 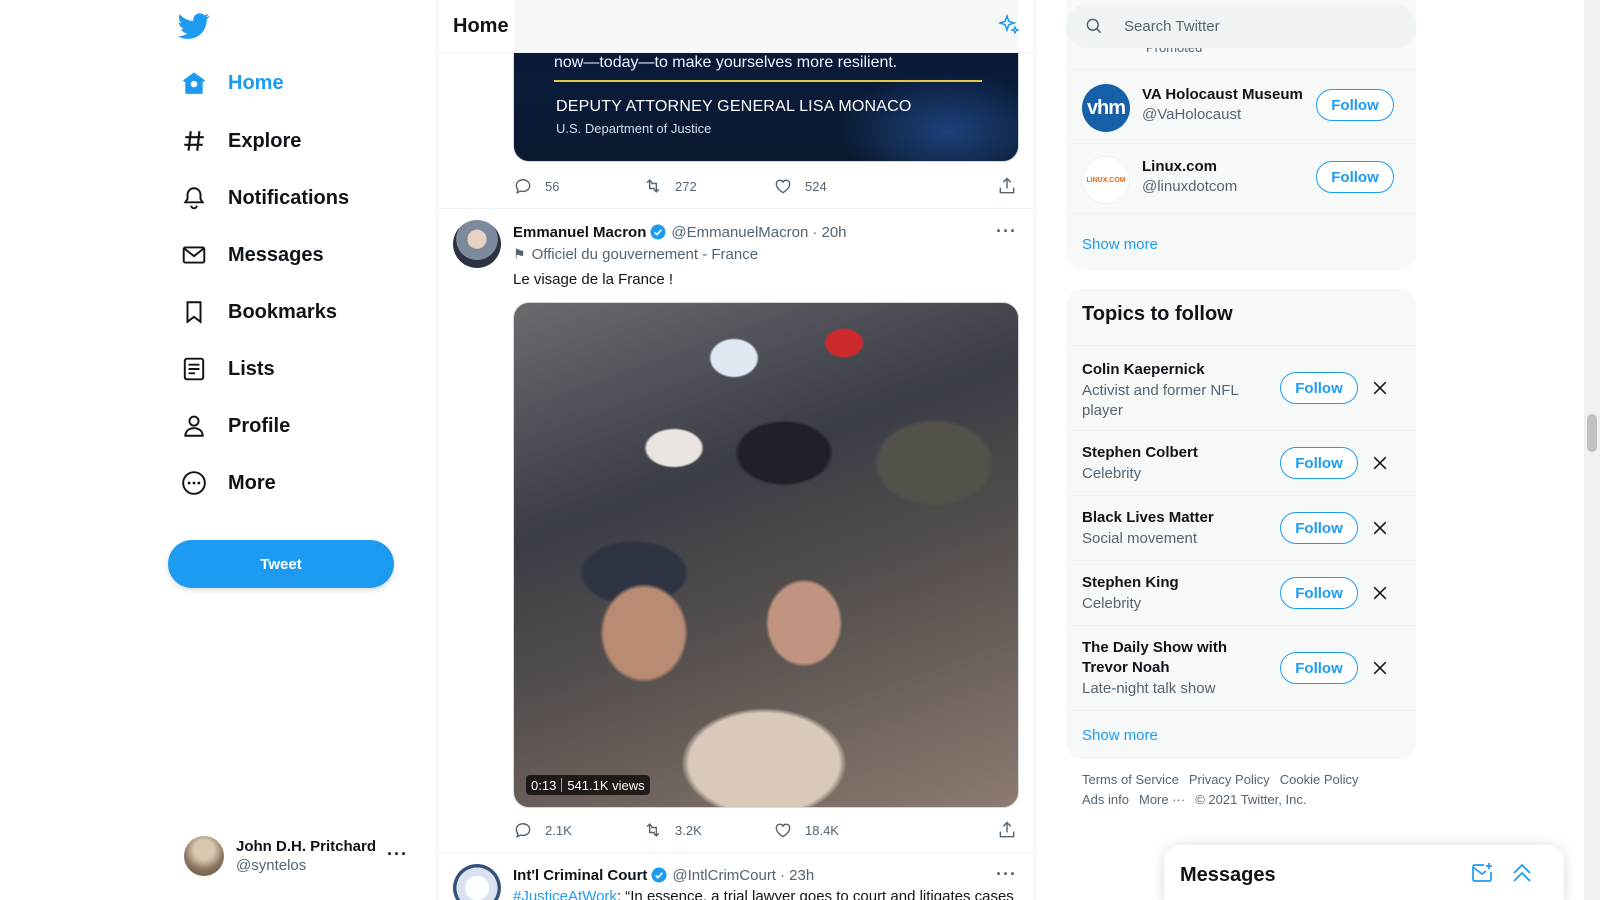 What do you see at coordinates (1180, 166) in the screenshot?
I see `suggestion-name: Linux.com` at bounding box center [1180, 166].